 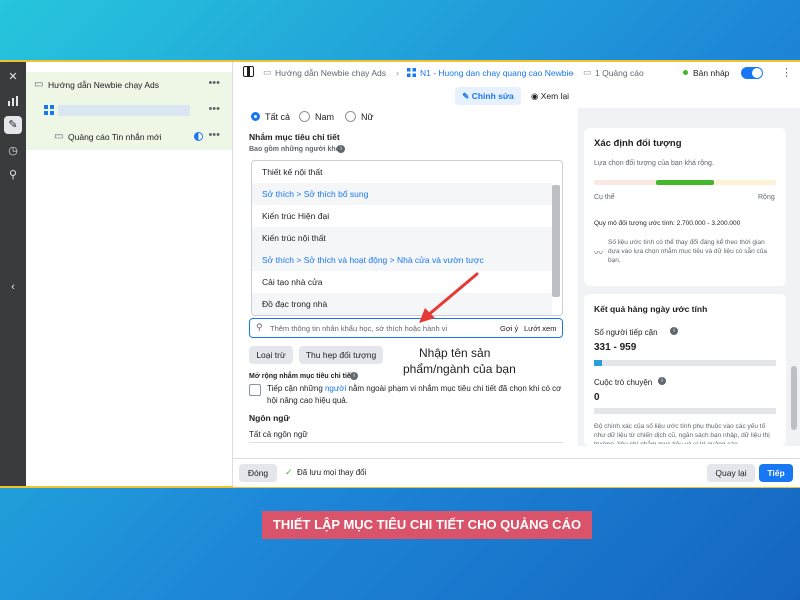 What do you see at coordinates (449, 297) in the screenshot?
I see `annotation-arrow` at bounding box center [449, 297].